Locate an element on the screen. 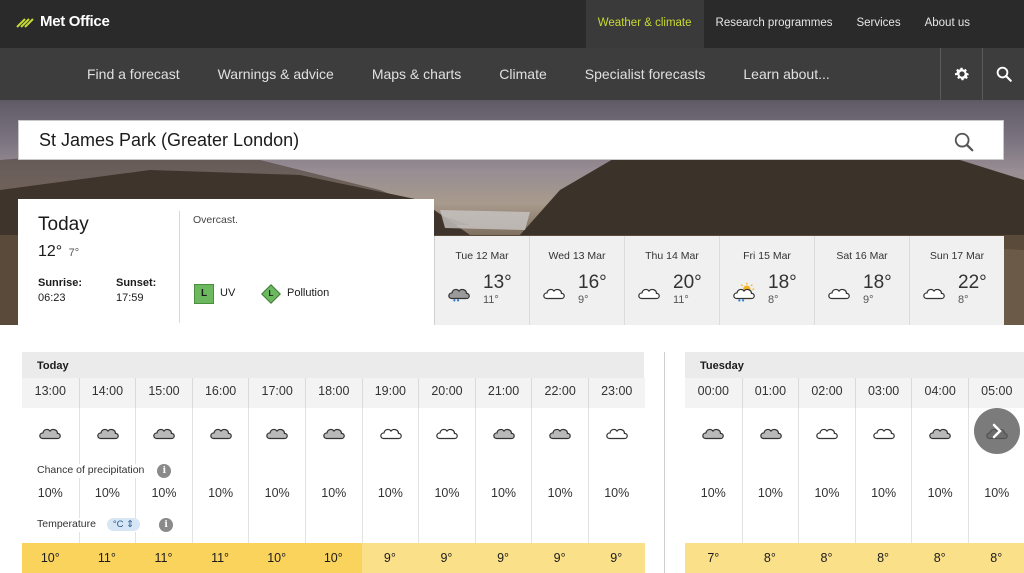  day-tab: Tue 12 Mar 13° 11° is located at coordinates (481, 280).